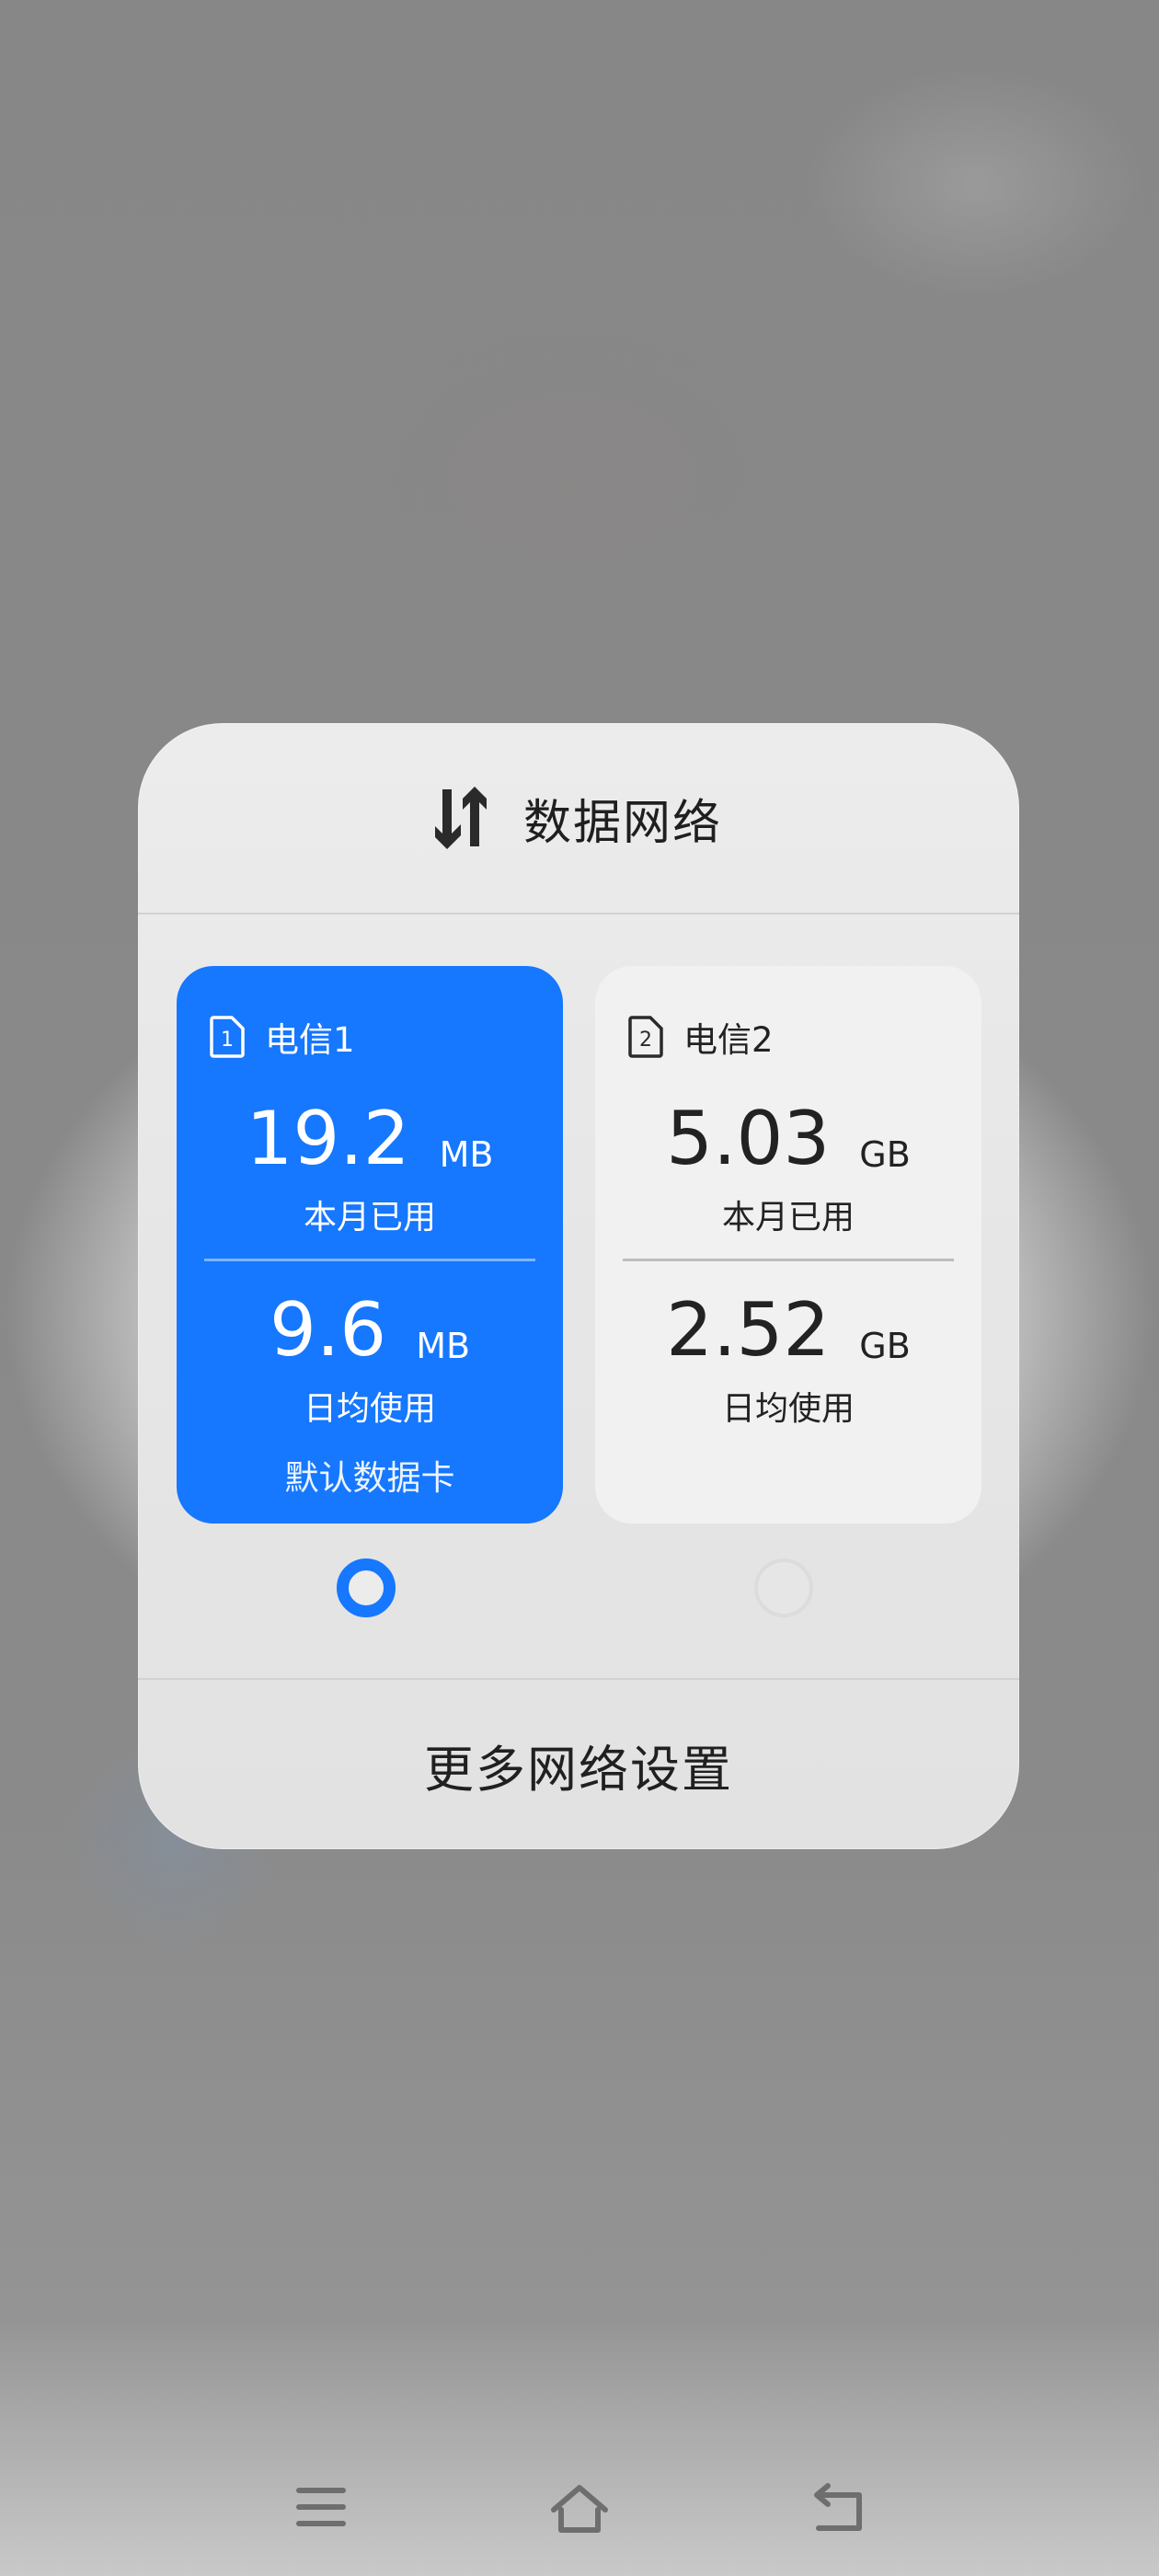 The image size is (1159, 2576). Describe the element at coordinates (788, 1217) in the screenshot. I see `sim-2-monthly-label: 本月已用` at that location.